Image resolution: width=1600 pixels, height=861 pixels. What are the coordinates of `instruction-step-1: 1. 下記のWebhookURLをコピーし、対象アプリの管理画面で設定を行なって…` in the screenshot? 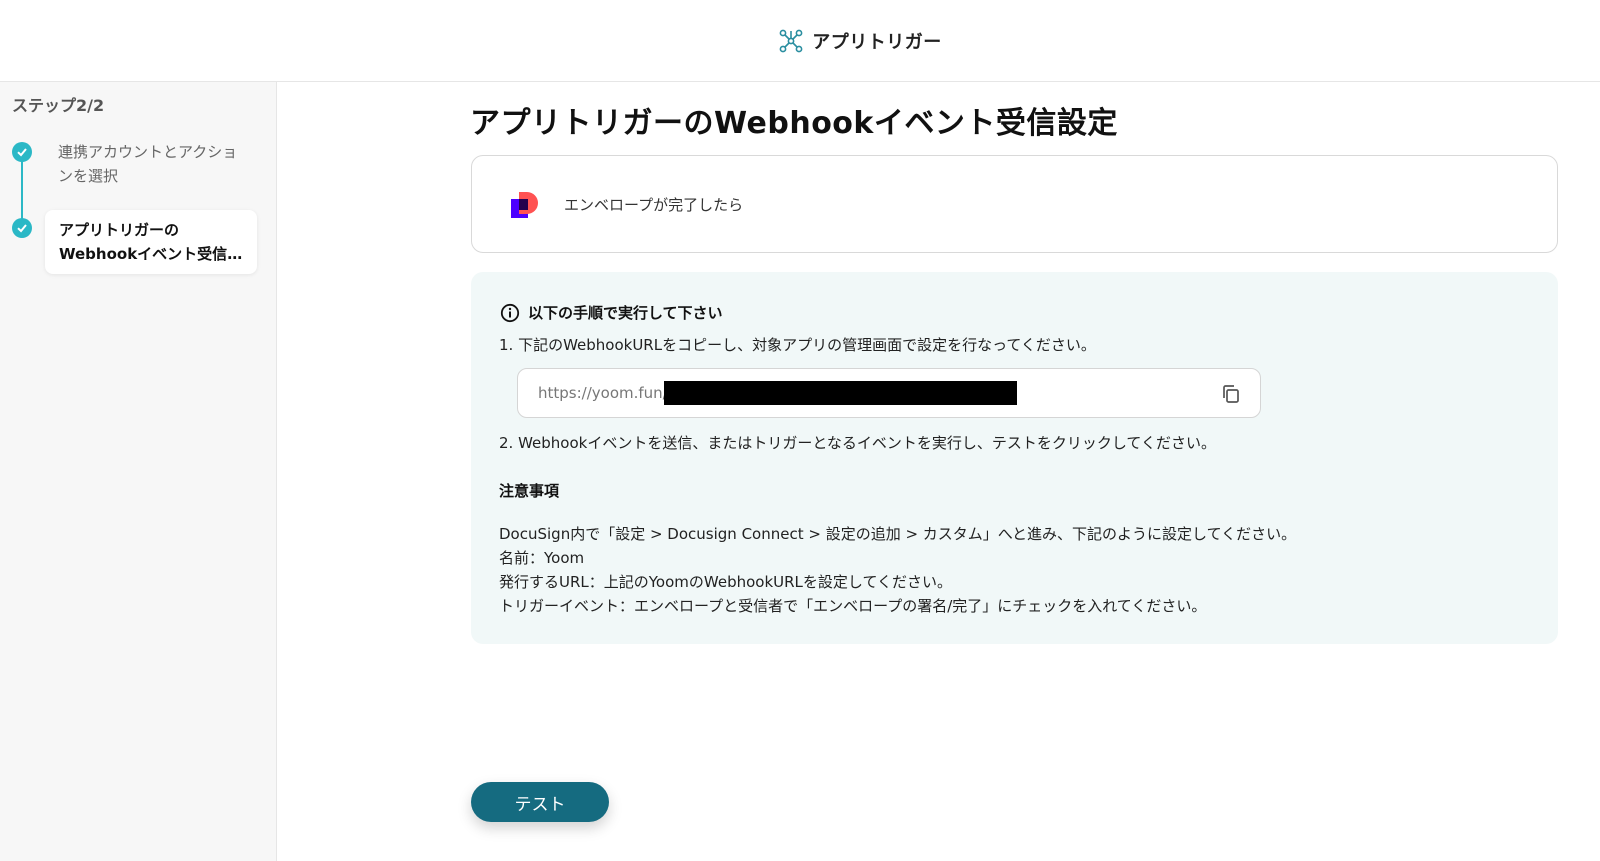 It's located at (797, 345).